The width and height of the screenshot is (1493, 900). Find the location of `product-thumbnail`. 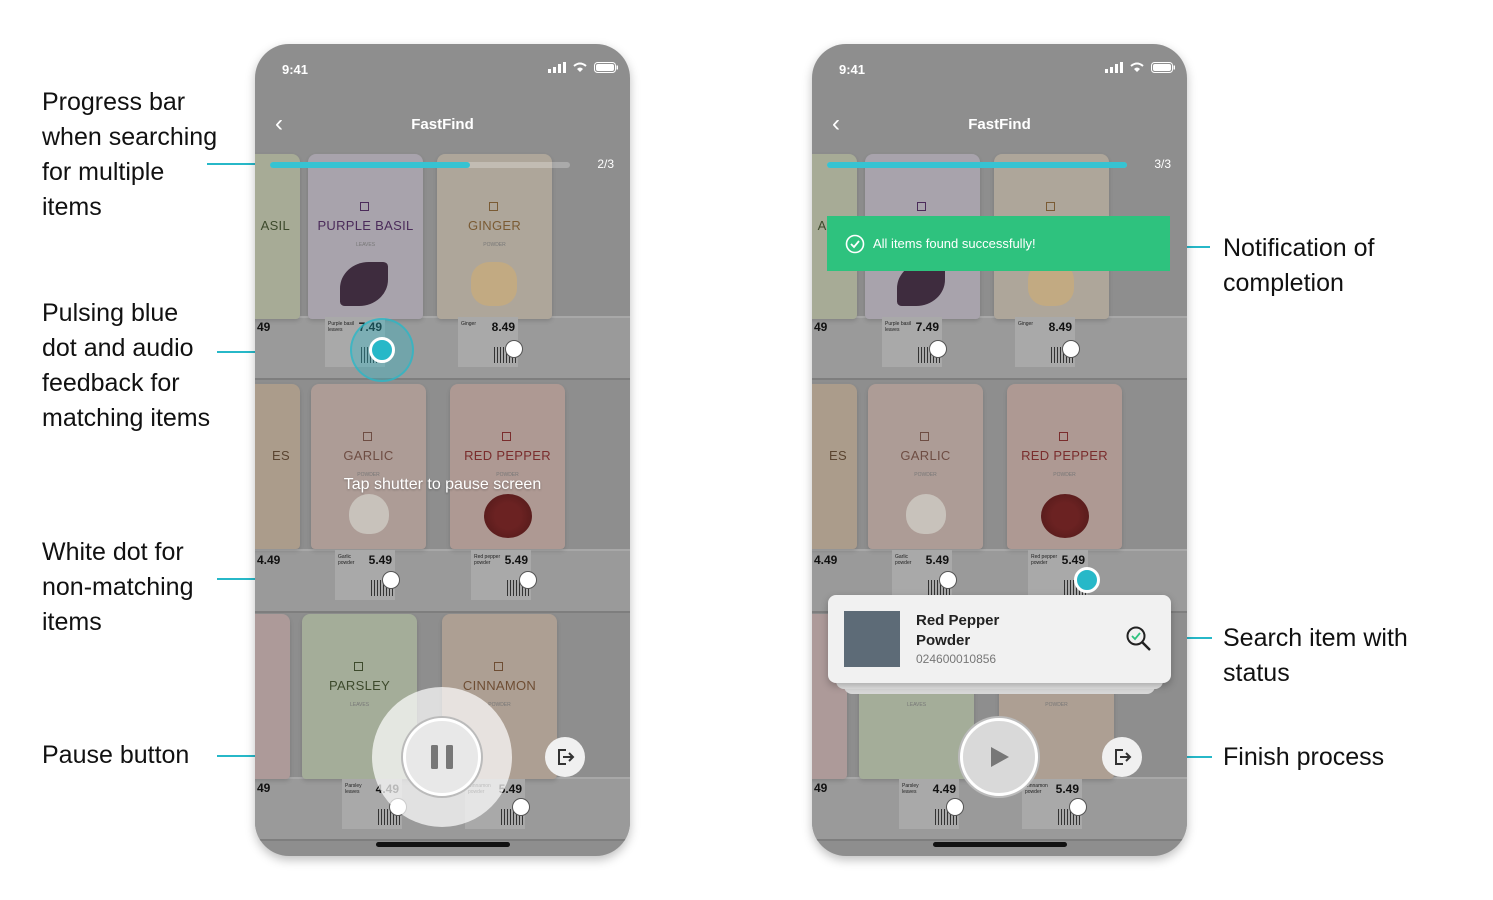

product-thumbnail is located at coordinates (872, 639).